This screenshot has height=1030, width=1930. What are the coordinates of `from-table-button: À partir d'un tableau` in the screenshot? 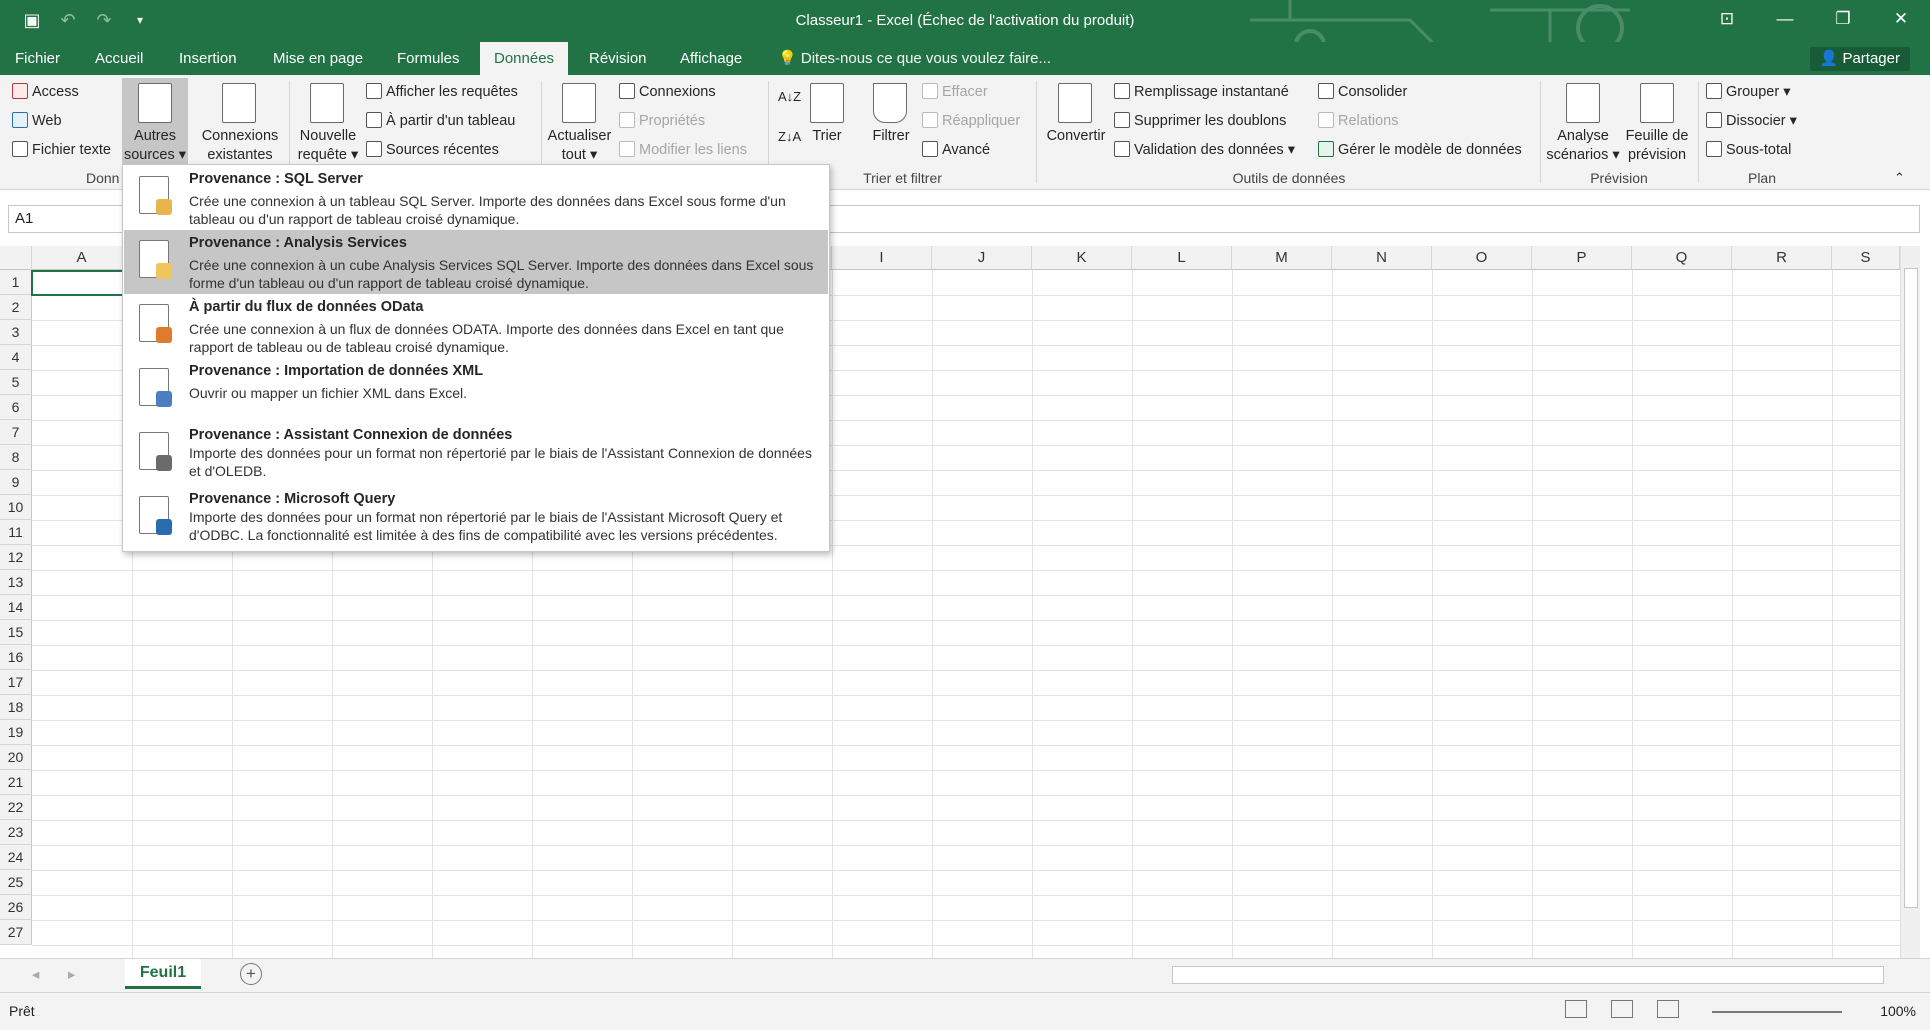 It's located at (440, 121).